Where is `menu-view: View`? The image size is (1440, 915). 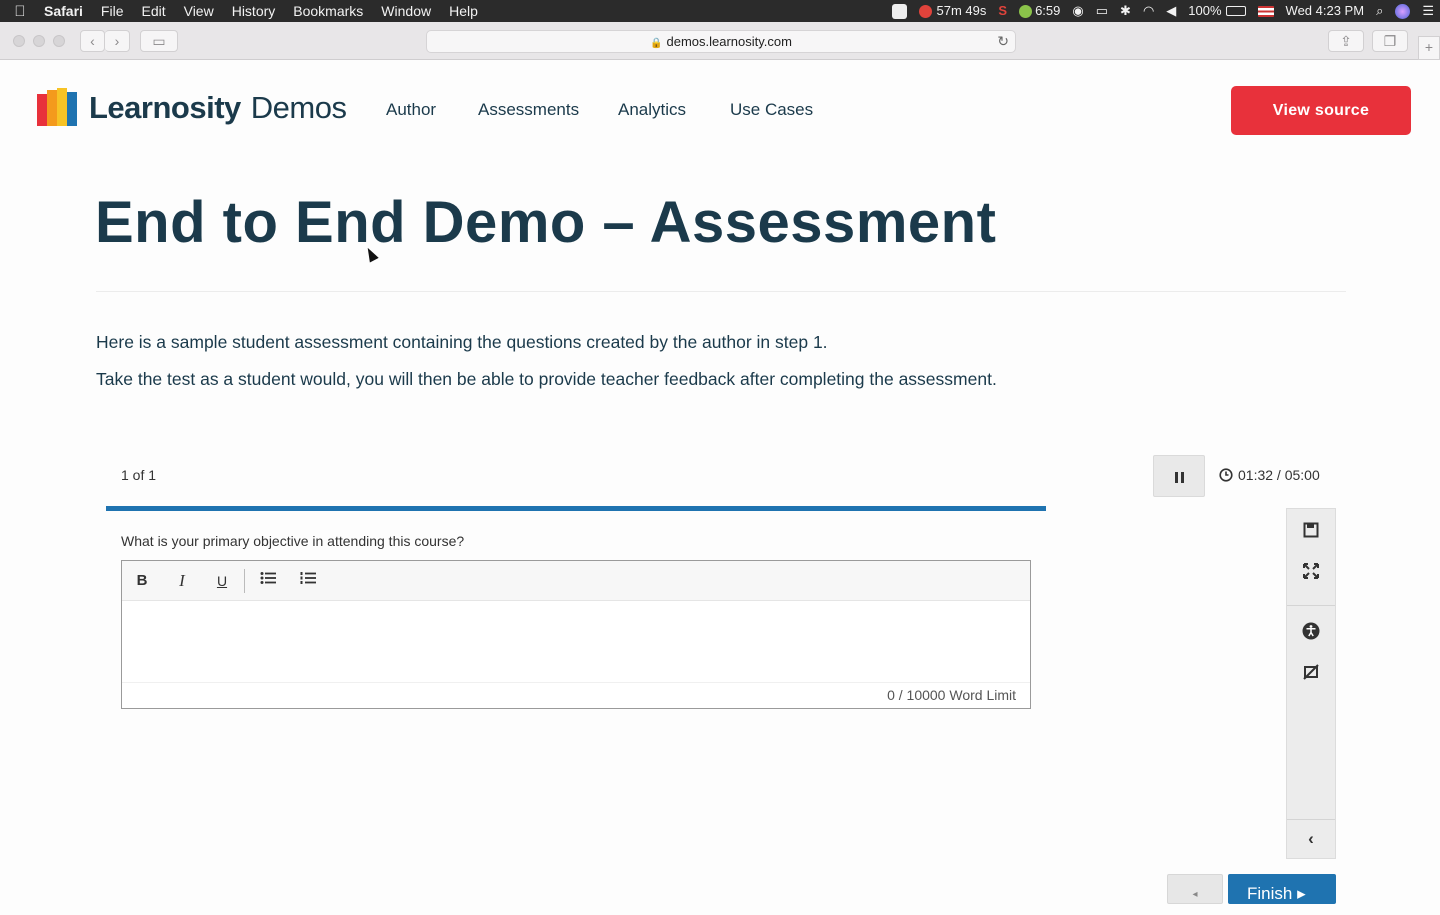
menu-view: View is located at coordinates (199, 11).